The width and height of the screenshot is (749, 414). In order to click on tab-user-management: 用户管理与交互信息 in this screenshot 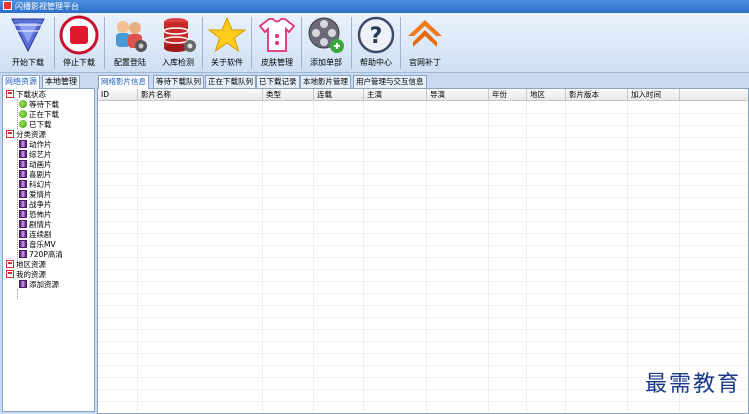, I will do `click(390, 81)`.